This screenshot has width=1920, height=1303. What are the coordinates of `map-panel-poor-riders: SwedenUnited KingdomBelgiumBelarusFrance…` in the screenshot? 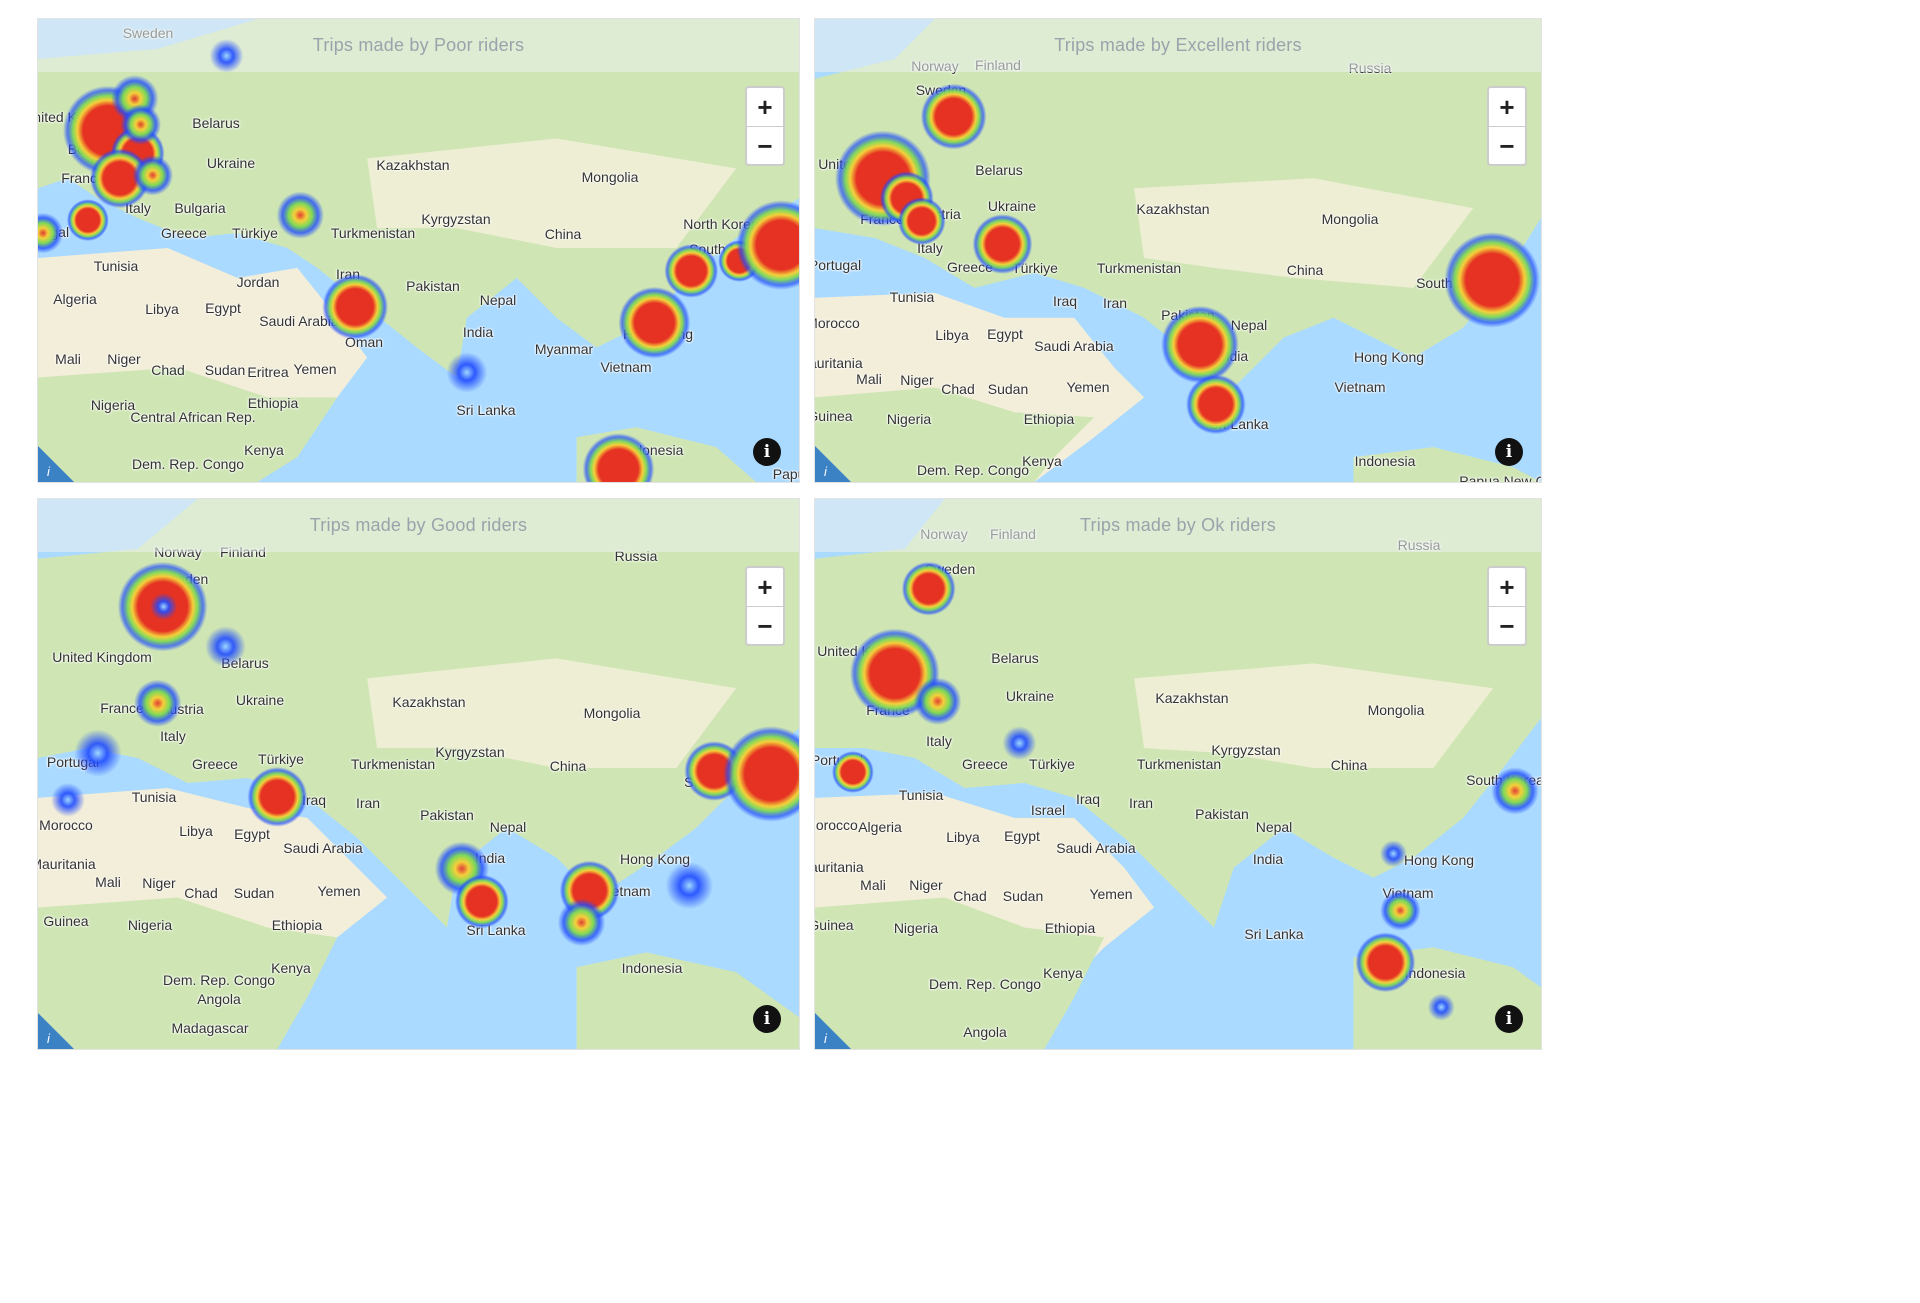 It's located at (418, 250).